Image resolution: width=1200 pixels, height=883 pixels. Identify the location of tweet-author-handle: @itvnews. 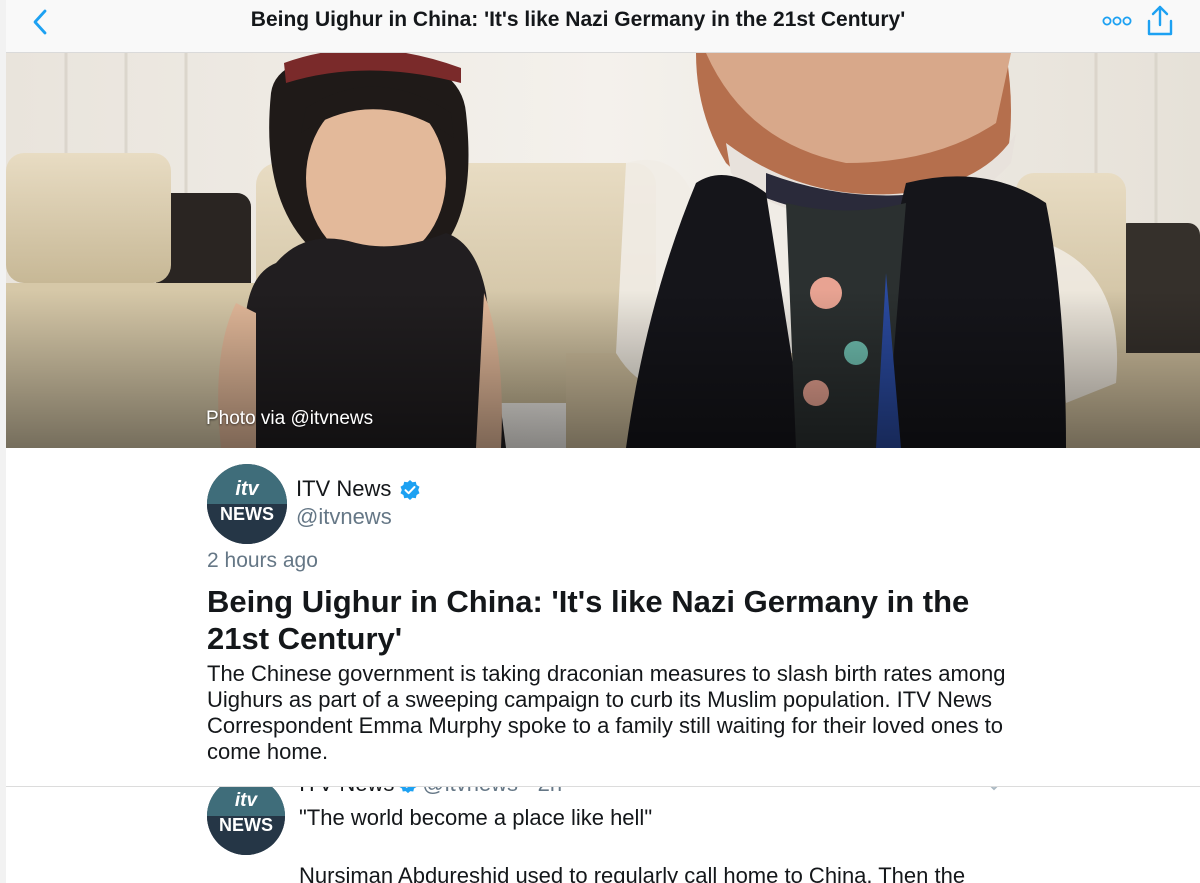
(470, 791).